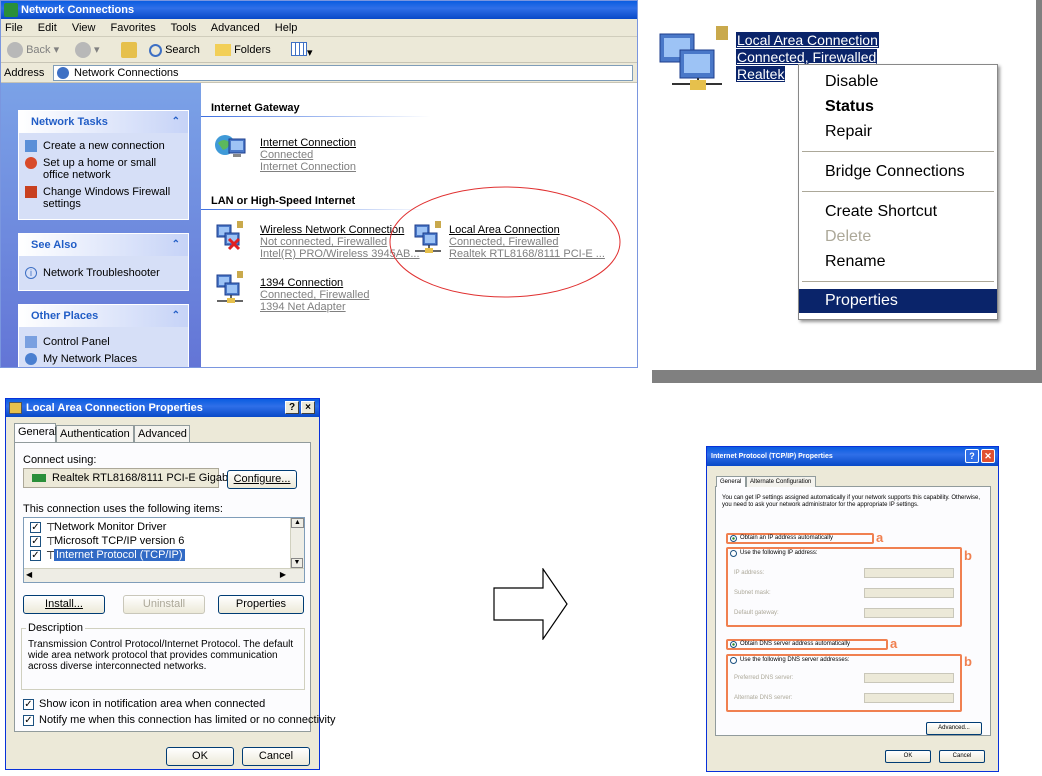 The height and width of the screenshot is (776, 1042). What do you see at coordinates (114, 408) in the screenshot?
I see `dialog-title: Local Area Connection Properties` at bounding box center [114, 408].